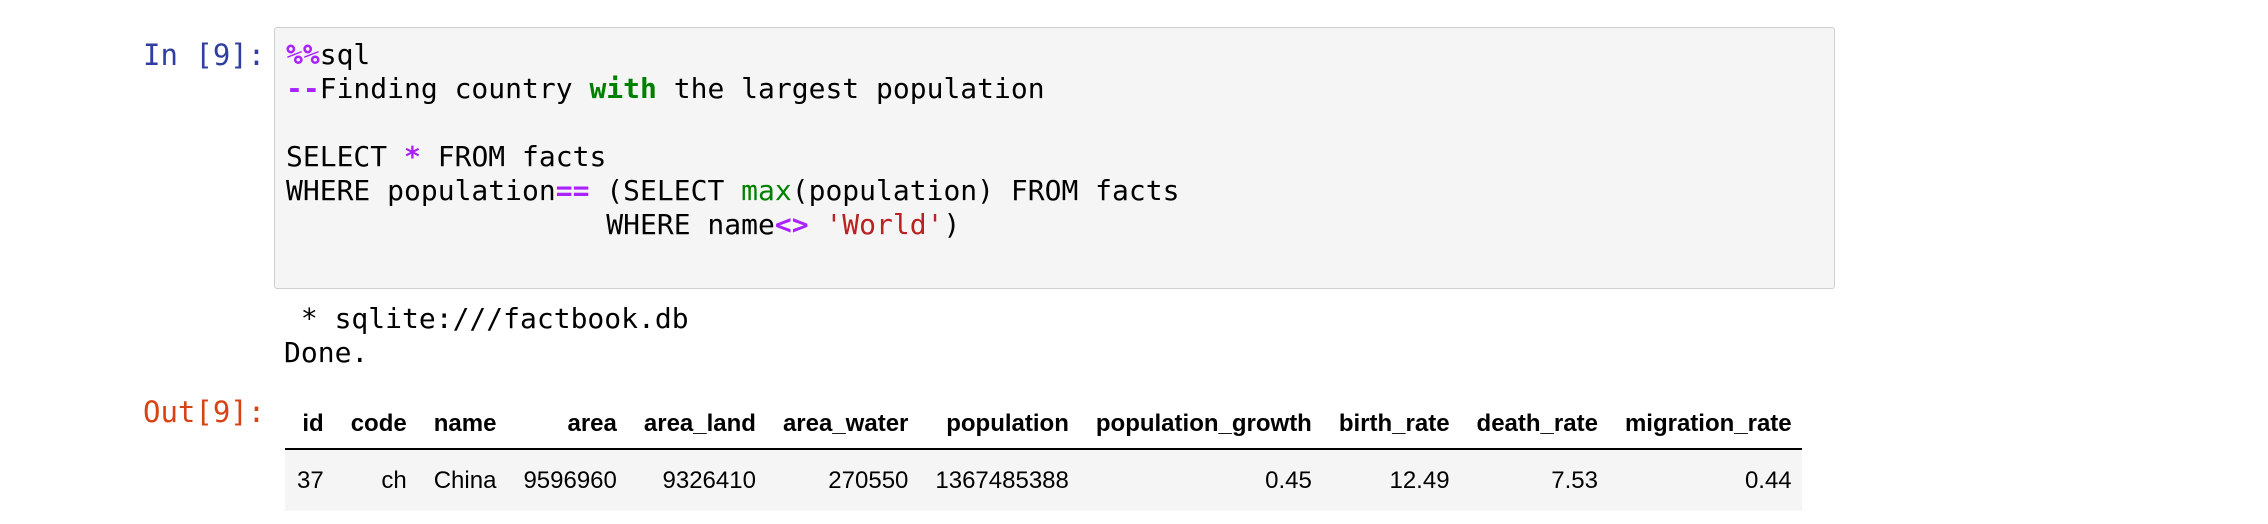 The image size is (2268, 524). I want to click on equals-operator: ==, so click(572, 190).